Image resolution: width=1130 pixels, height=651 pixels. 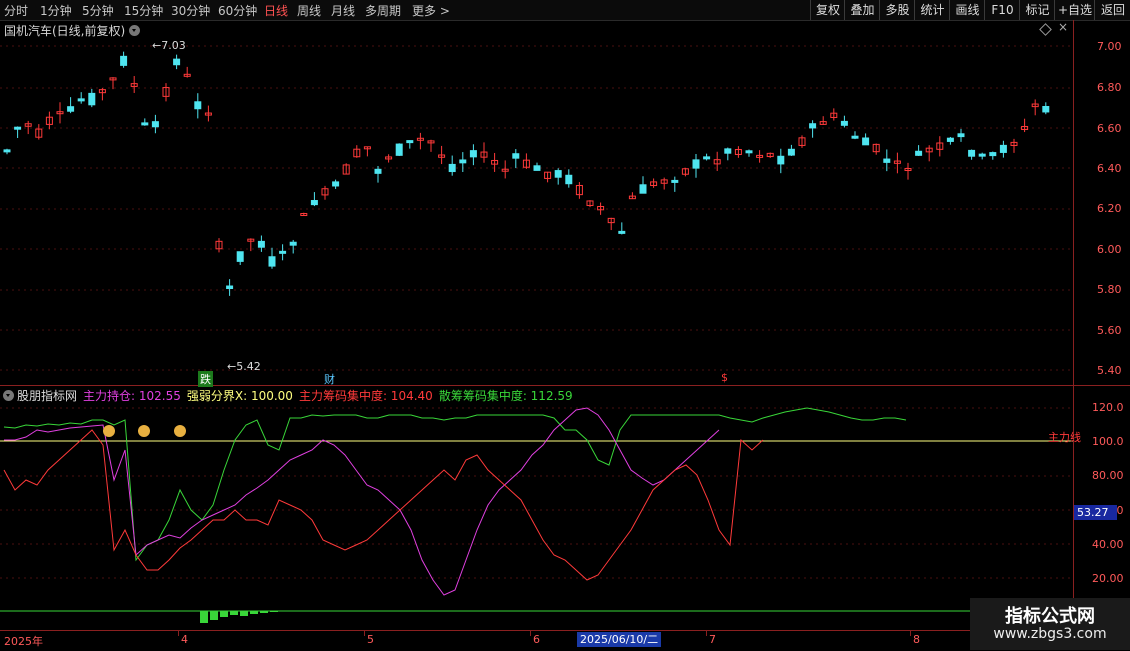 I want to click on main-position-value: 主力持仓: 102.55, so click(x=132, y=396).